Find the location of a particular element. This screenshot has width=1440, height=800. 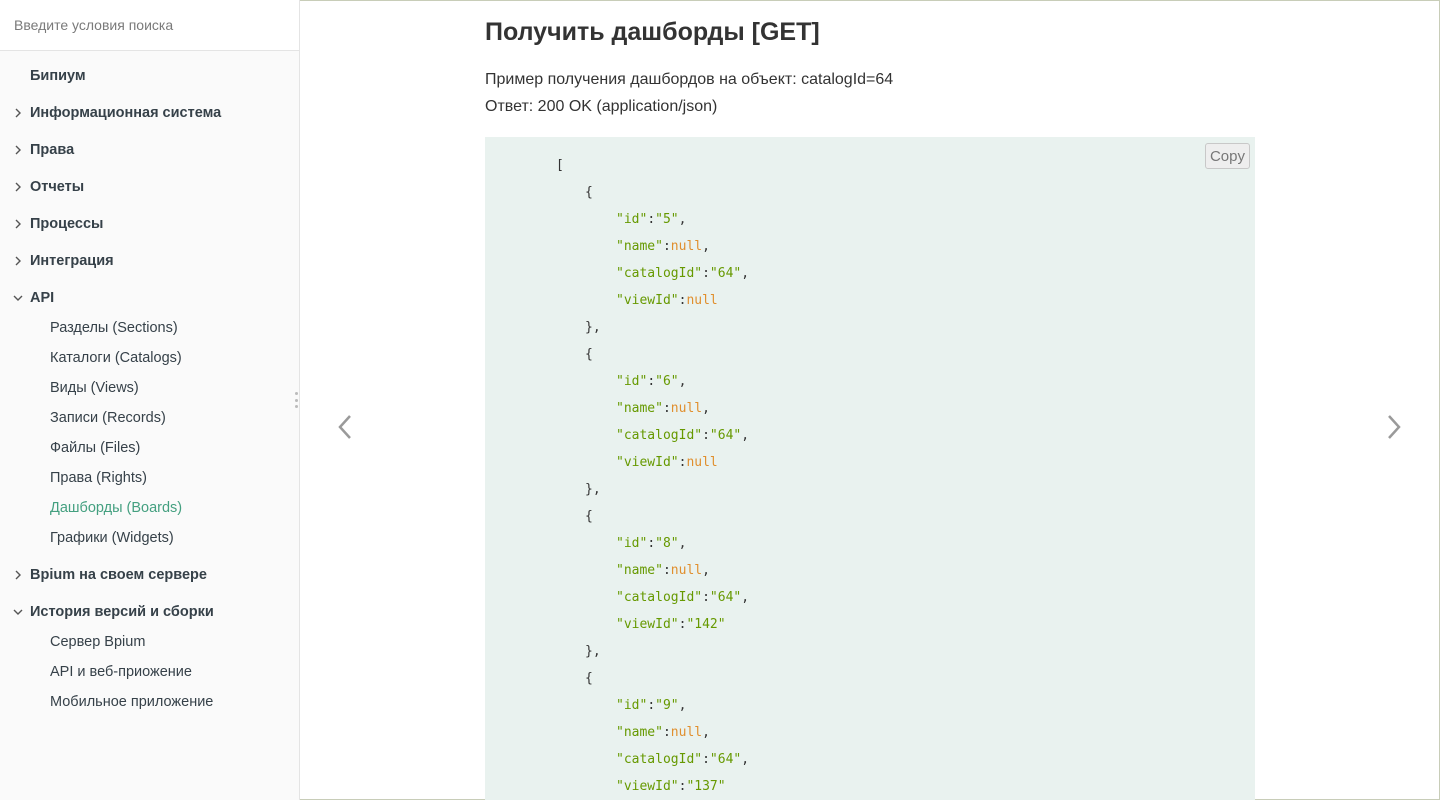

sidebar-item-3: Отчеты is located at coordinates (149, 187).